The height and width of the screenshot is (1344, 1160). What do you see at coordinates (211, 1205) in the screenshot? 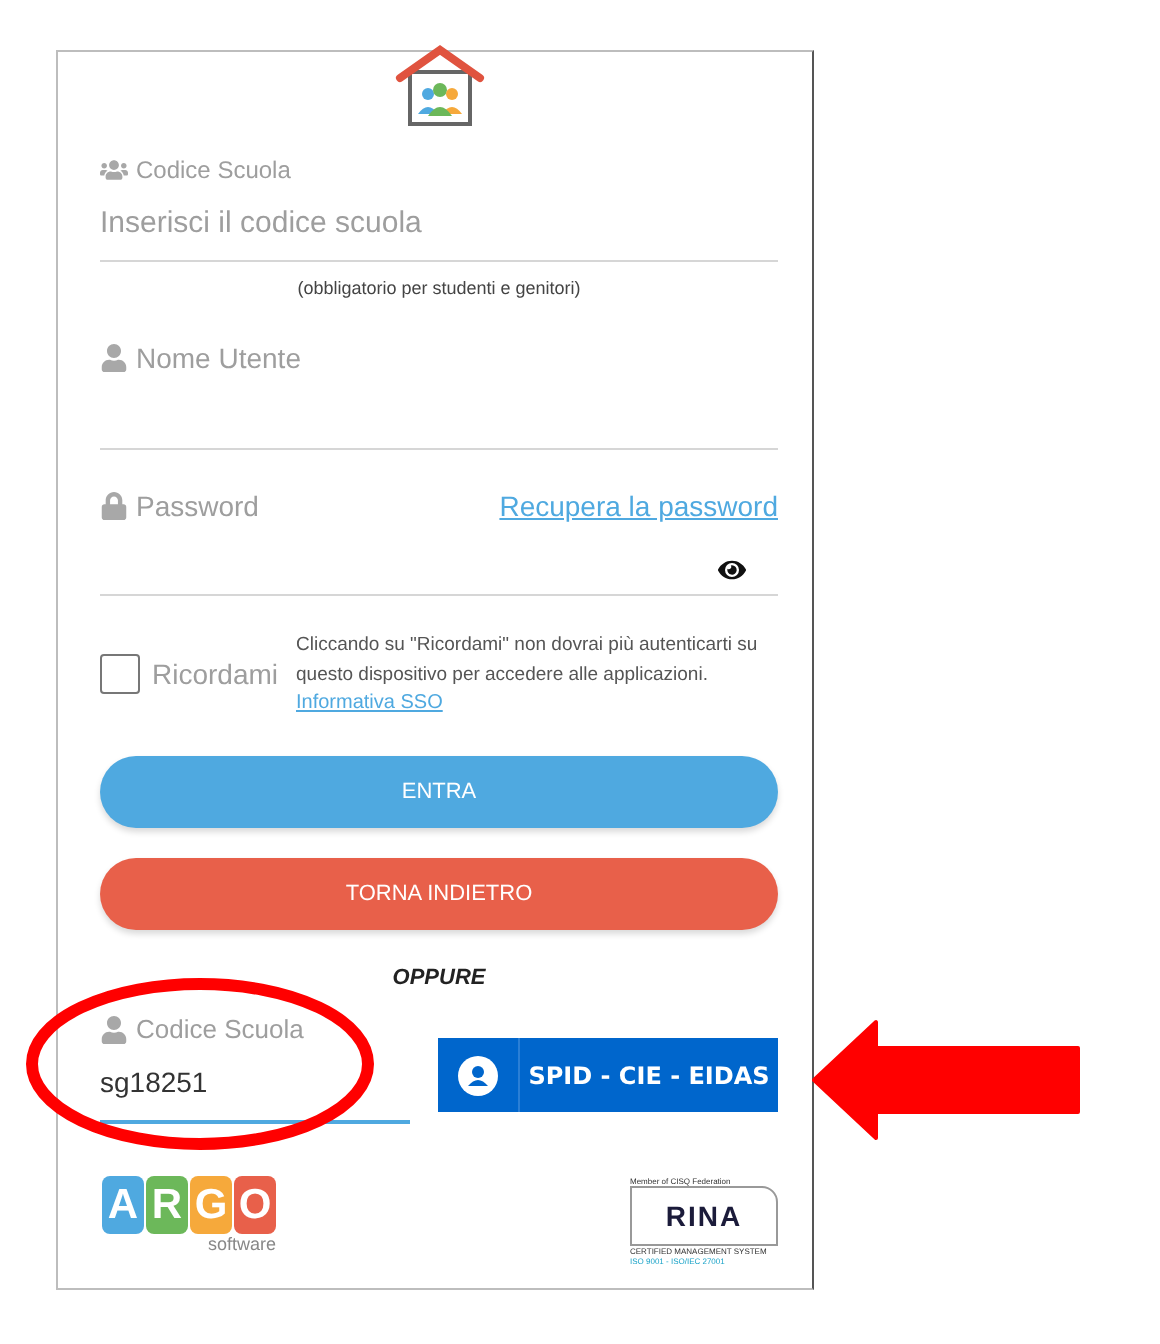
I see `logo-letter: G` at bounding box center [211, 1205].